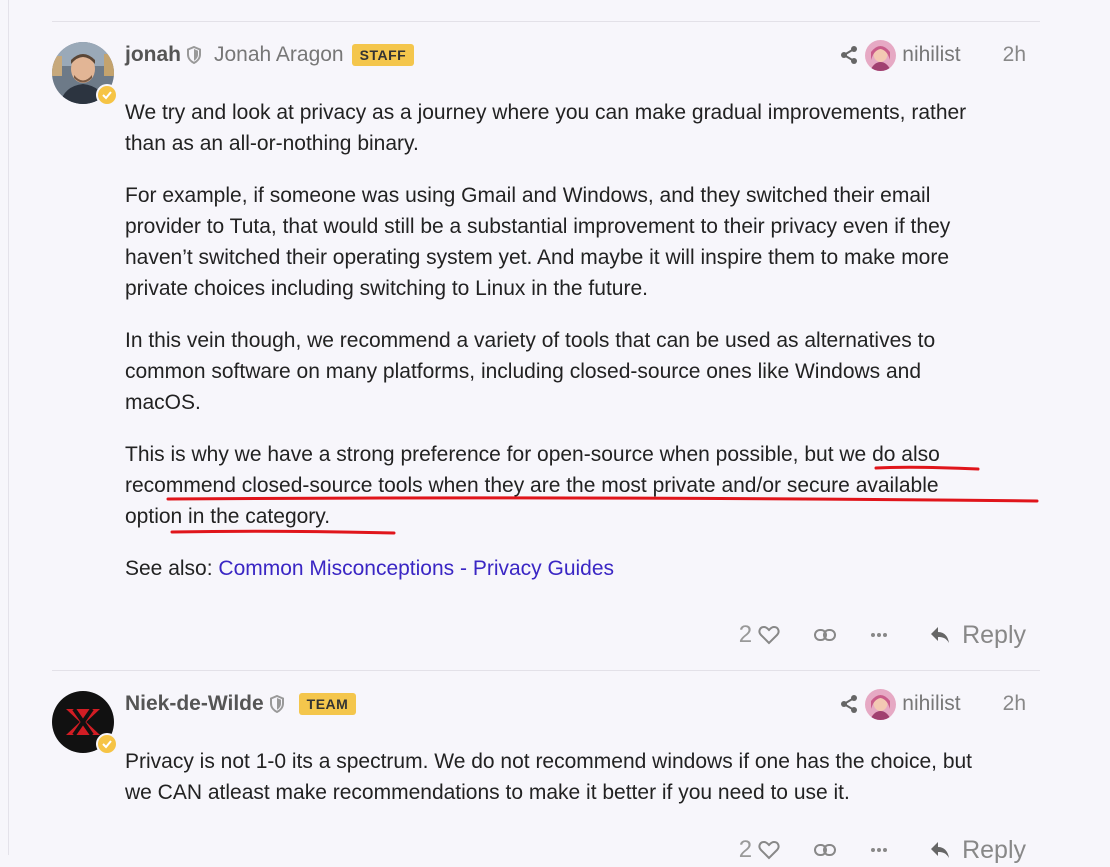 The height and width of the screenshot is (867, 1110). What do you see at coordinates (172, 568) in the screenshot?
I see `see-also-label: See also:` at bounding box center [172, 568].